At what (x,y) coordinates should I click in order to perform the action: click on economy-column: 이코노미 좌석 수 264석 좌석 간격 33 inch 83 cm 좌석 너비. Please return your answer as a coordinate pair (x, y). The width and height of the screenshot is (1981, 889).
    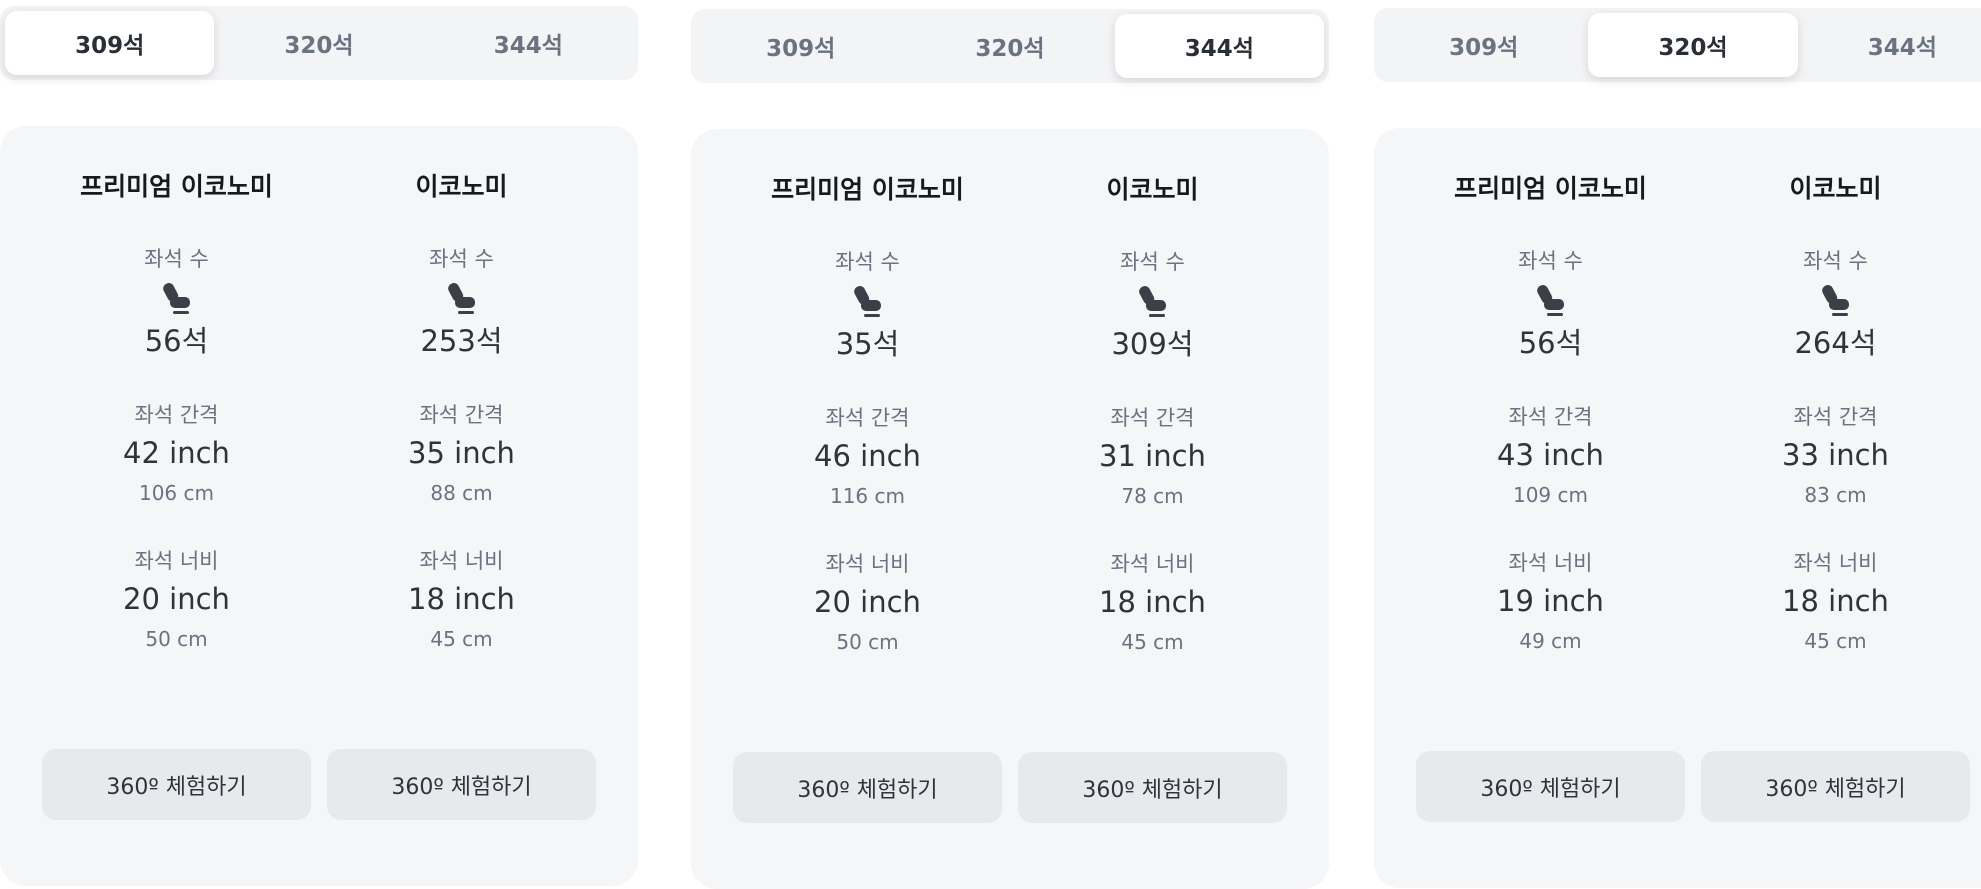
    Looking at the image, I should click on (1835, 393).